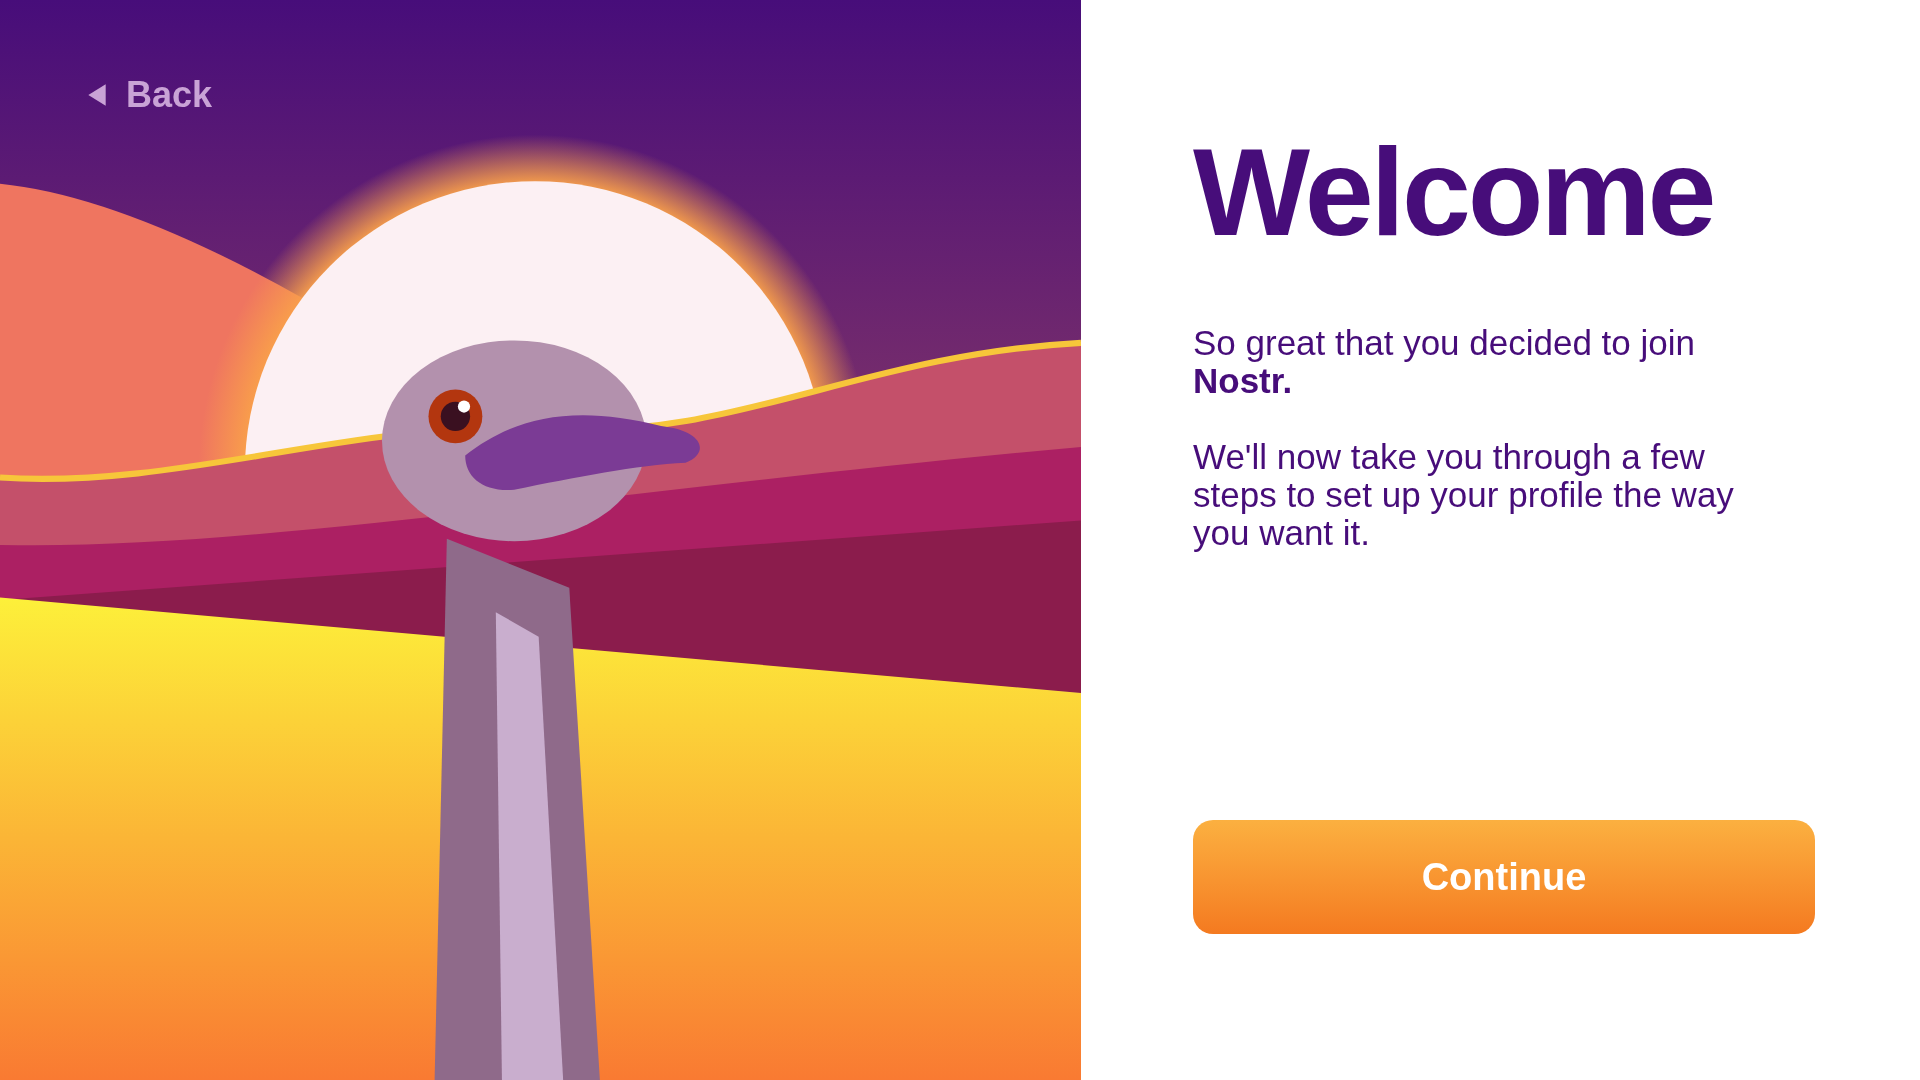  What do you see at coordinates (1454, 192) in the screenshot?
I see `welcome-heading: Welcome` at bounding box center [1454, 192].